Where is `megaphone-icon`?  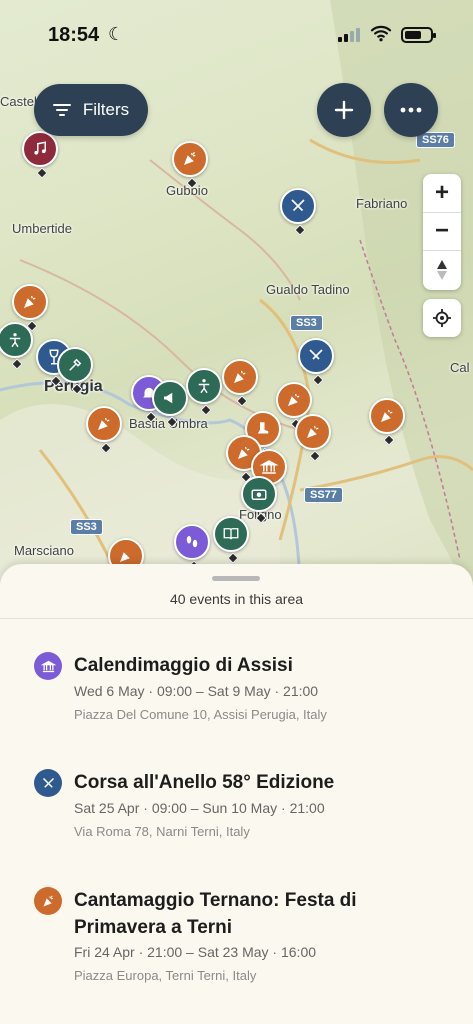 megaphone-icon is located at coordinates (168, 398).